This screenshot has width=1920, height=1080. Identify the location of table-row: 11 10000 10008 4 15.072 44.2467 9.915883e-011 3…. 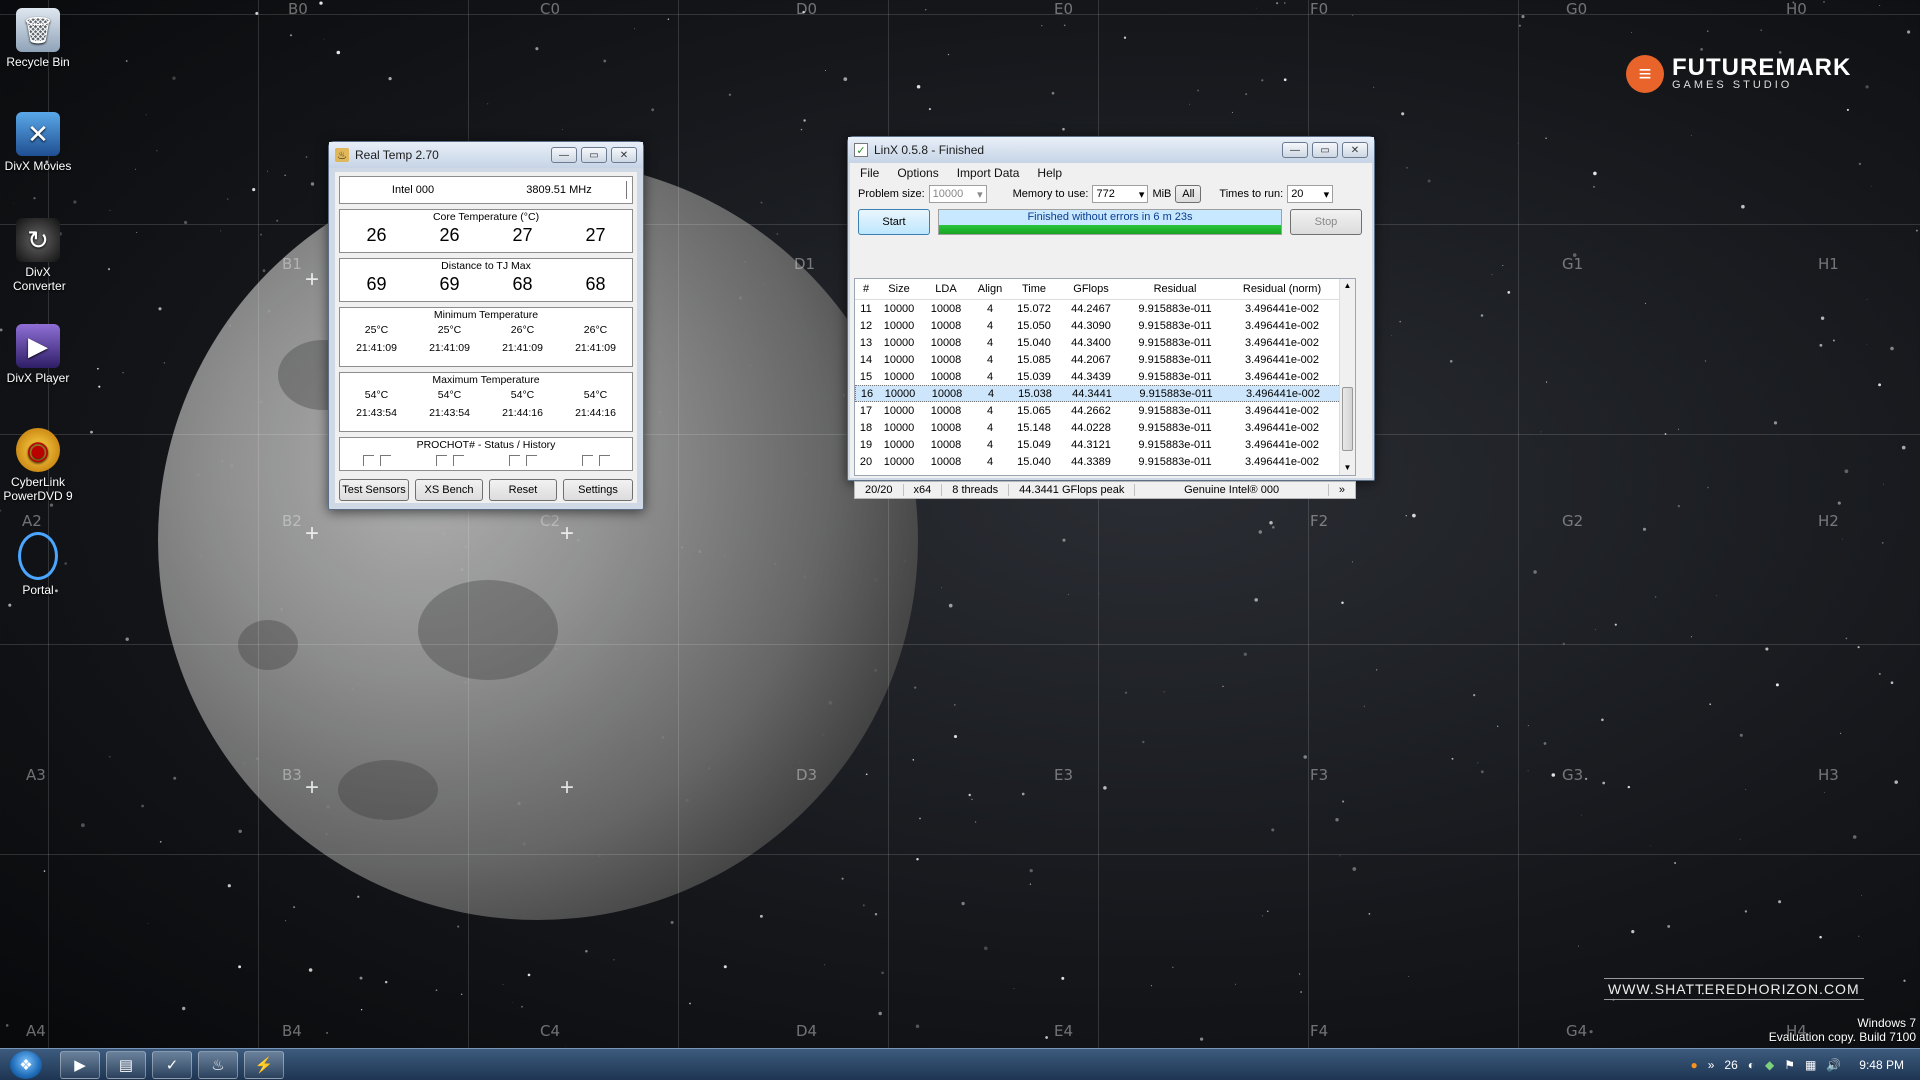
(1105, 308).